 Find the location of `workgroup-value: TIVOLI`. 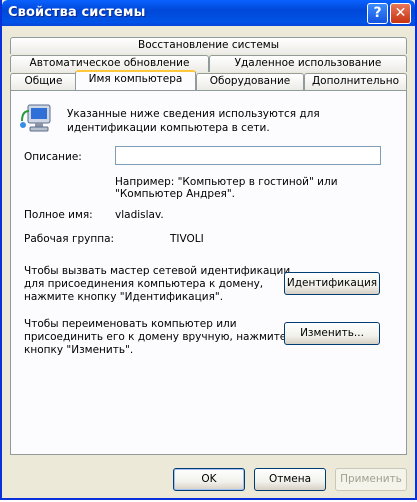

workgroup-value: TIVOLI is located at coordinates (187, 239).